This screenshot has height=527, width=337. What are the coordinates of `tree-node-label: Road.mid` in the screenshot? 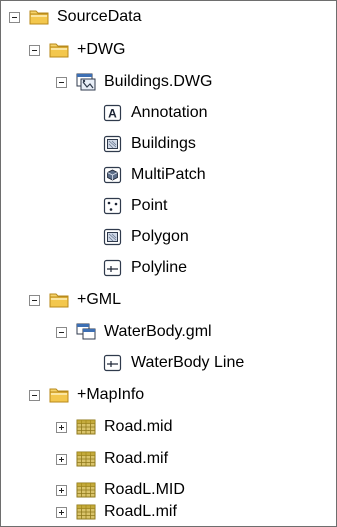 It's located at (138, 426).